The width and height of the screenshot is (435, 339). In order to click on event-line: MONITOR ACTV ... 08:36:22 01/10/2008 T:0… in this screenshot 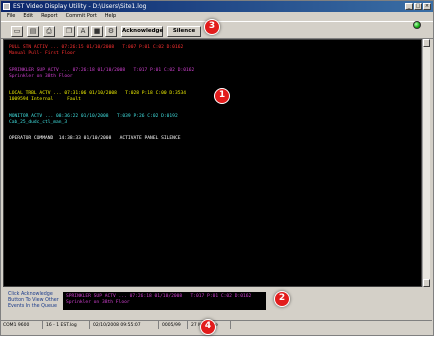, I will do `click(93, 116)`.